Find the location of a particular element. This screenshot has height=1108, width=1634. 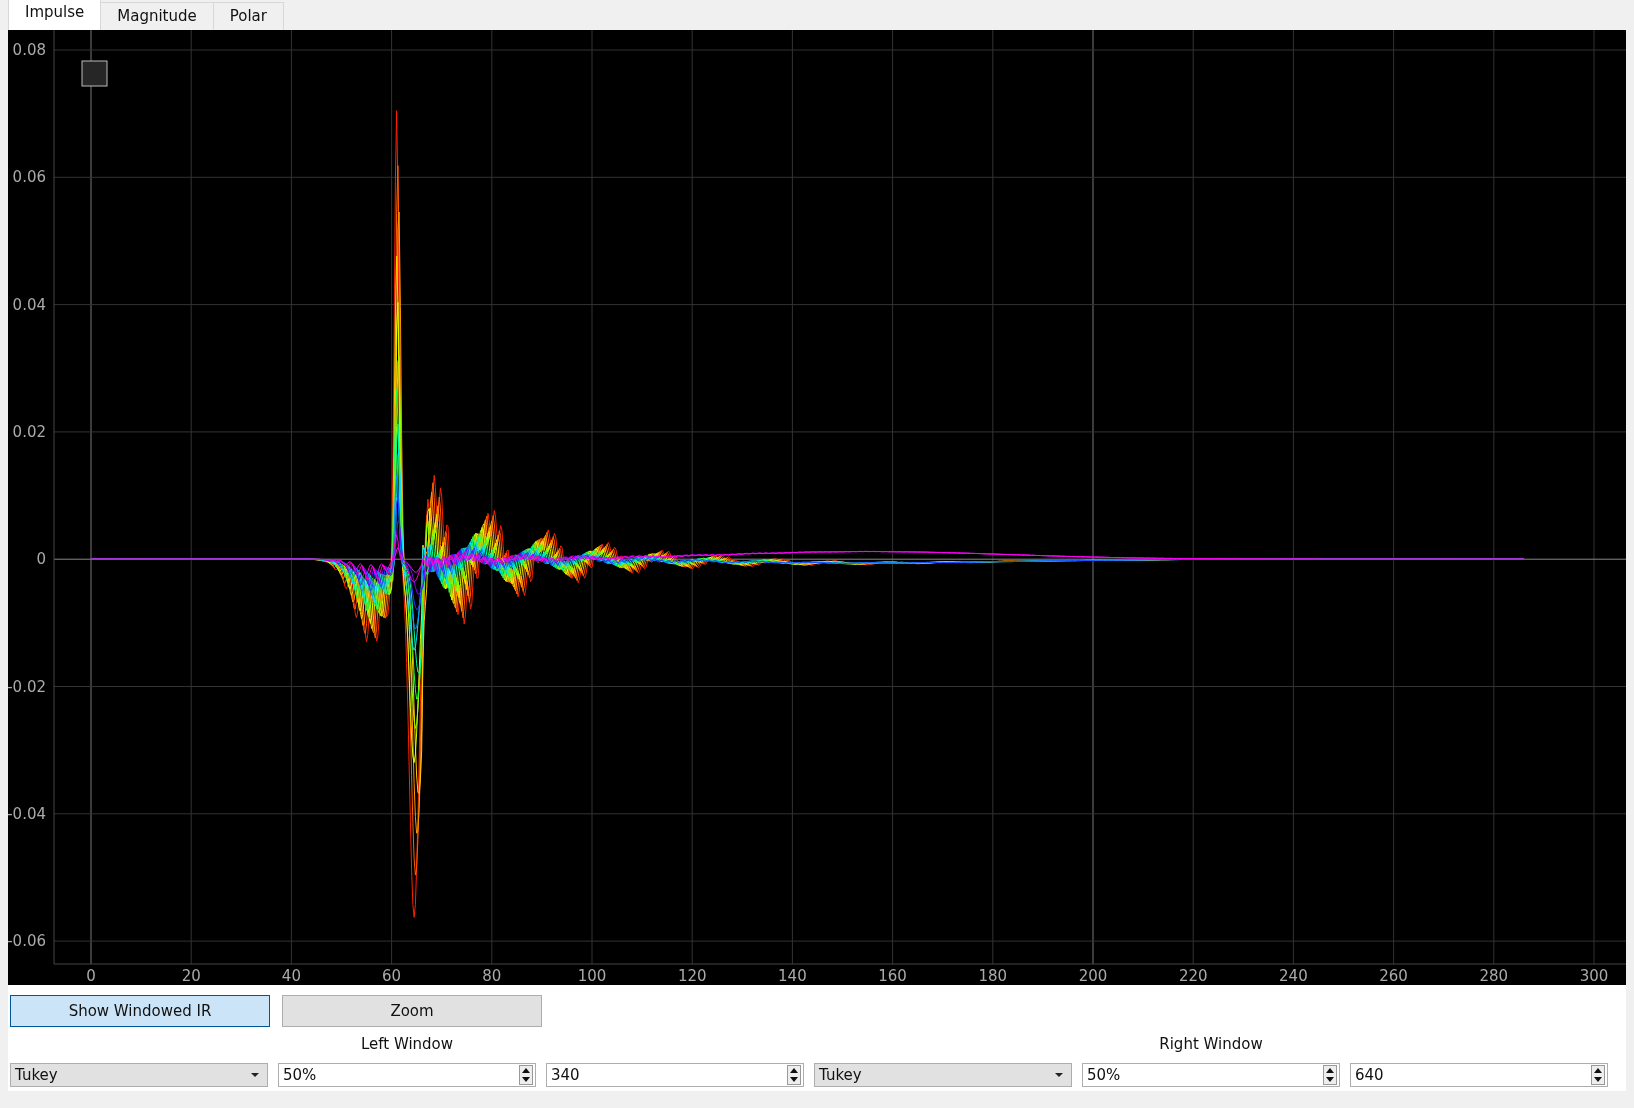

toggle-button: Zoom is located at coordinates (412, 1011).